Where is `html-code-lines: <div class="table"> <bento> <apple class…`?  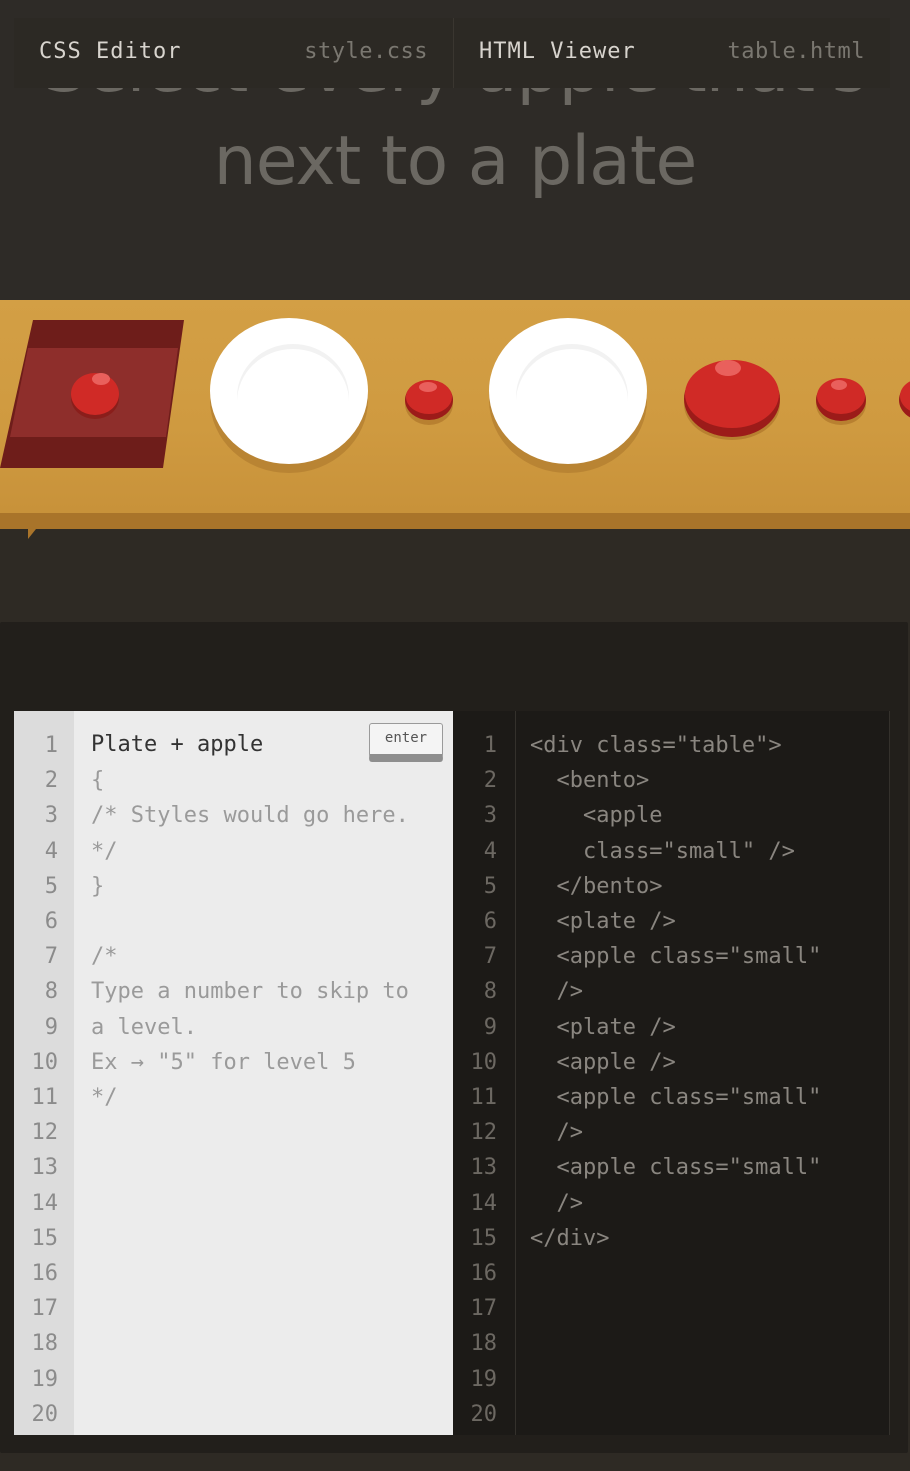
html-code-lines: <div class="table"> <bento> <apple class… is located at coordinates (675, 992).